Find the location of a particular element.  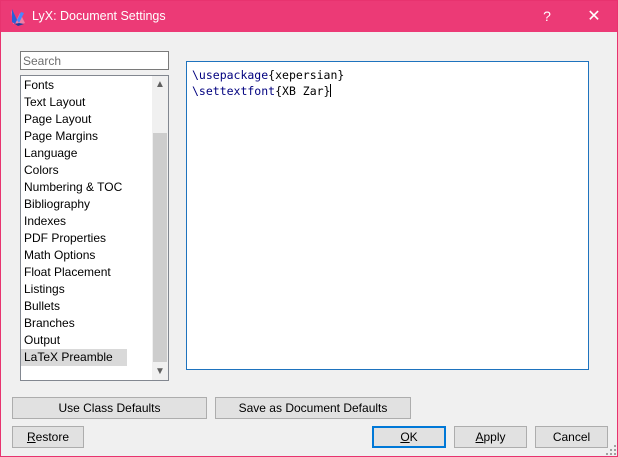

window-title: LyX: Document Settings is located at coordinates (99, 16).